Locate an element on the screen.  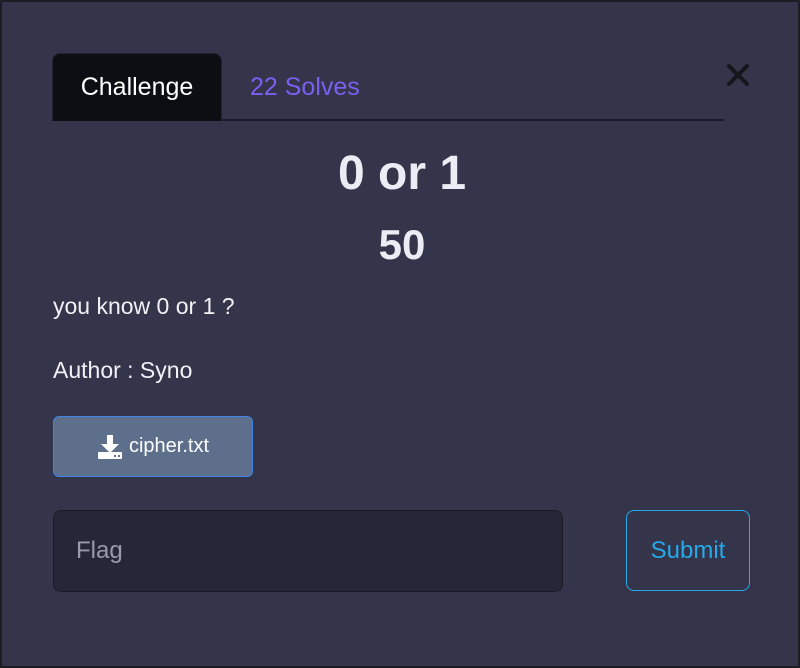
flag-input is located at coordinates (308, 551).